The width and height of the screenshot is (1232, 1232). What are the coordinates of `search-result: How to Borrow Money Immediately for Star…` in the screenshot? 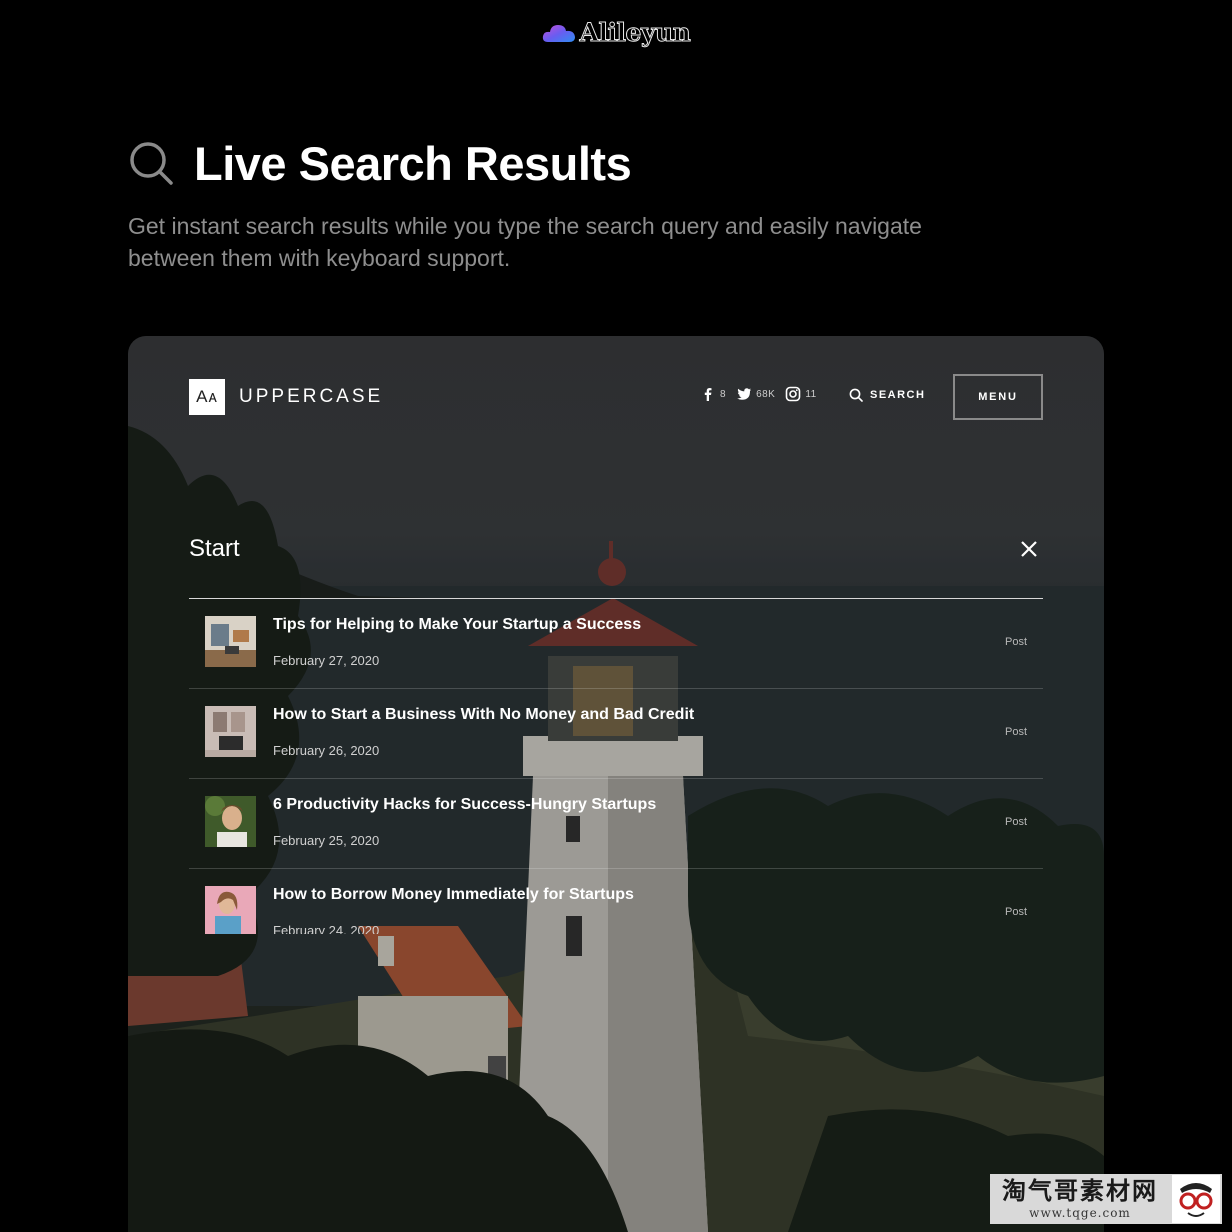 It's located at (616, 901).